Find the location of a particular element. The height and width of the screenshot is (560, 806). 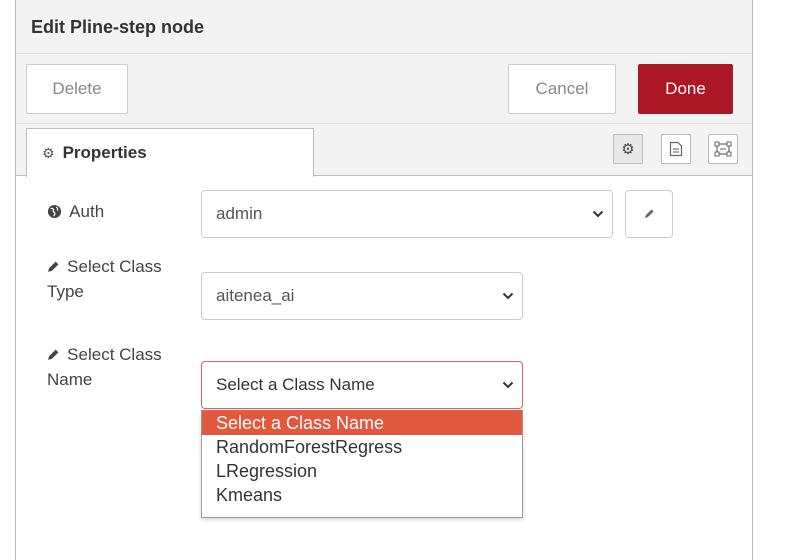

auth-select-value: admin is located at coordinates (239, 213).